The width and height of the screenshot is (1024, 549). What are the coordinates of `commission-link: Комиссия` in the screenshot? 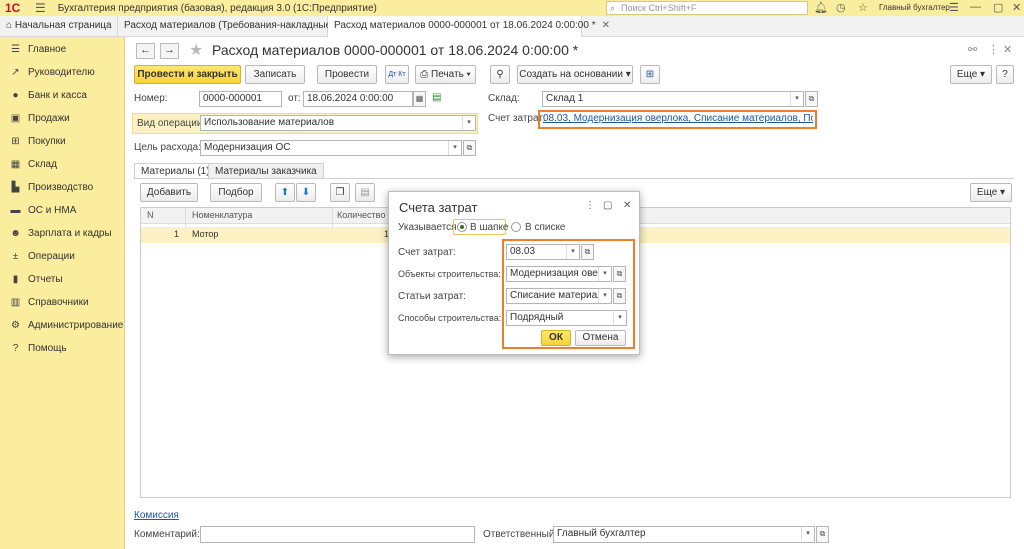 It's located at (156, 515).